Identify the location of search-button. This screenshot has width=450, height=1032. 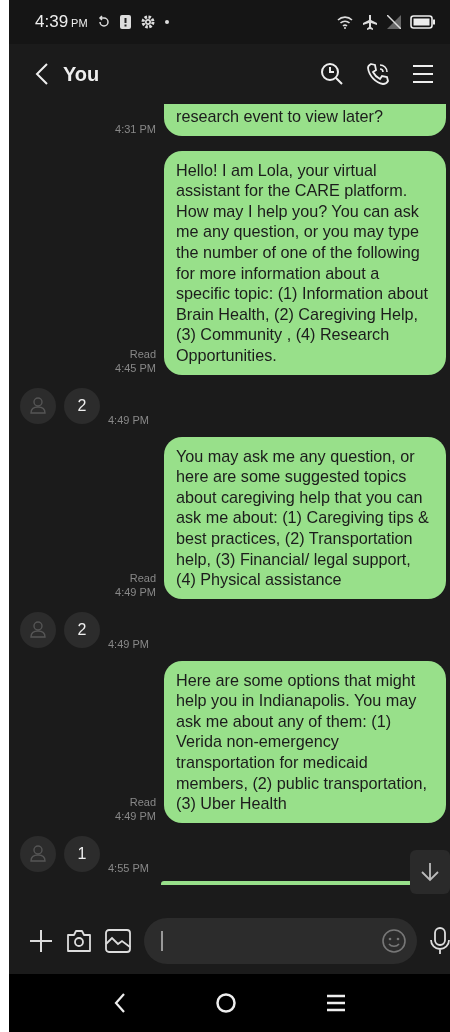
(332, 74).